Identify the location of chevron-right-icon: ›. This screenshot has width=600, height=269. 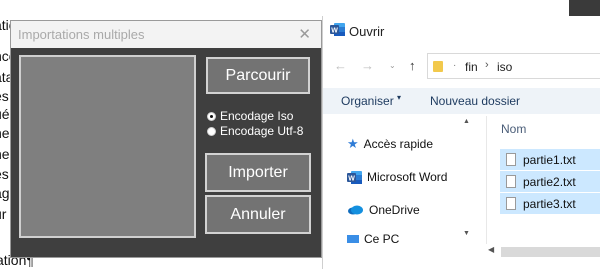
(487, 65).